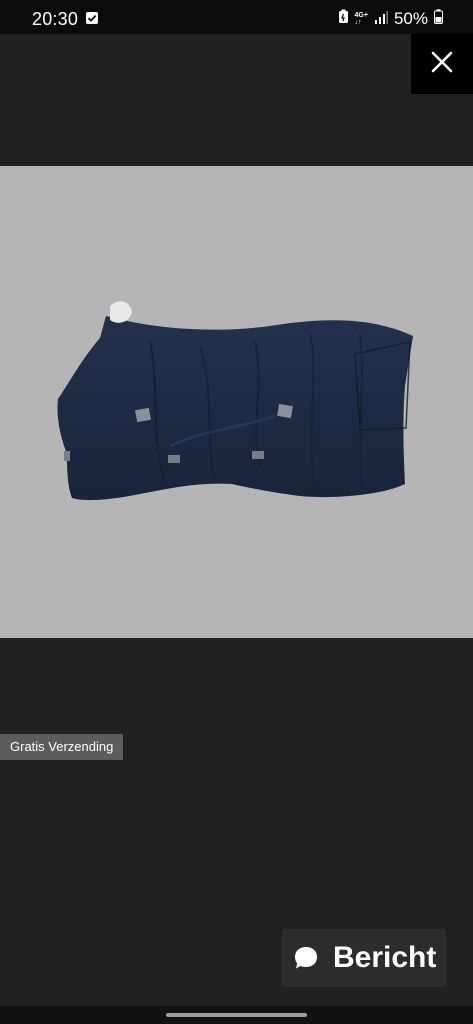 Image resolution: width=473 pixels, height=1024 pixels. Describe the element at coordinates (236, 1015) in the screenshot. I see `home-indicator` at that location.